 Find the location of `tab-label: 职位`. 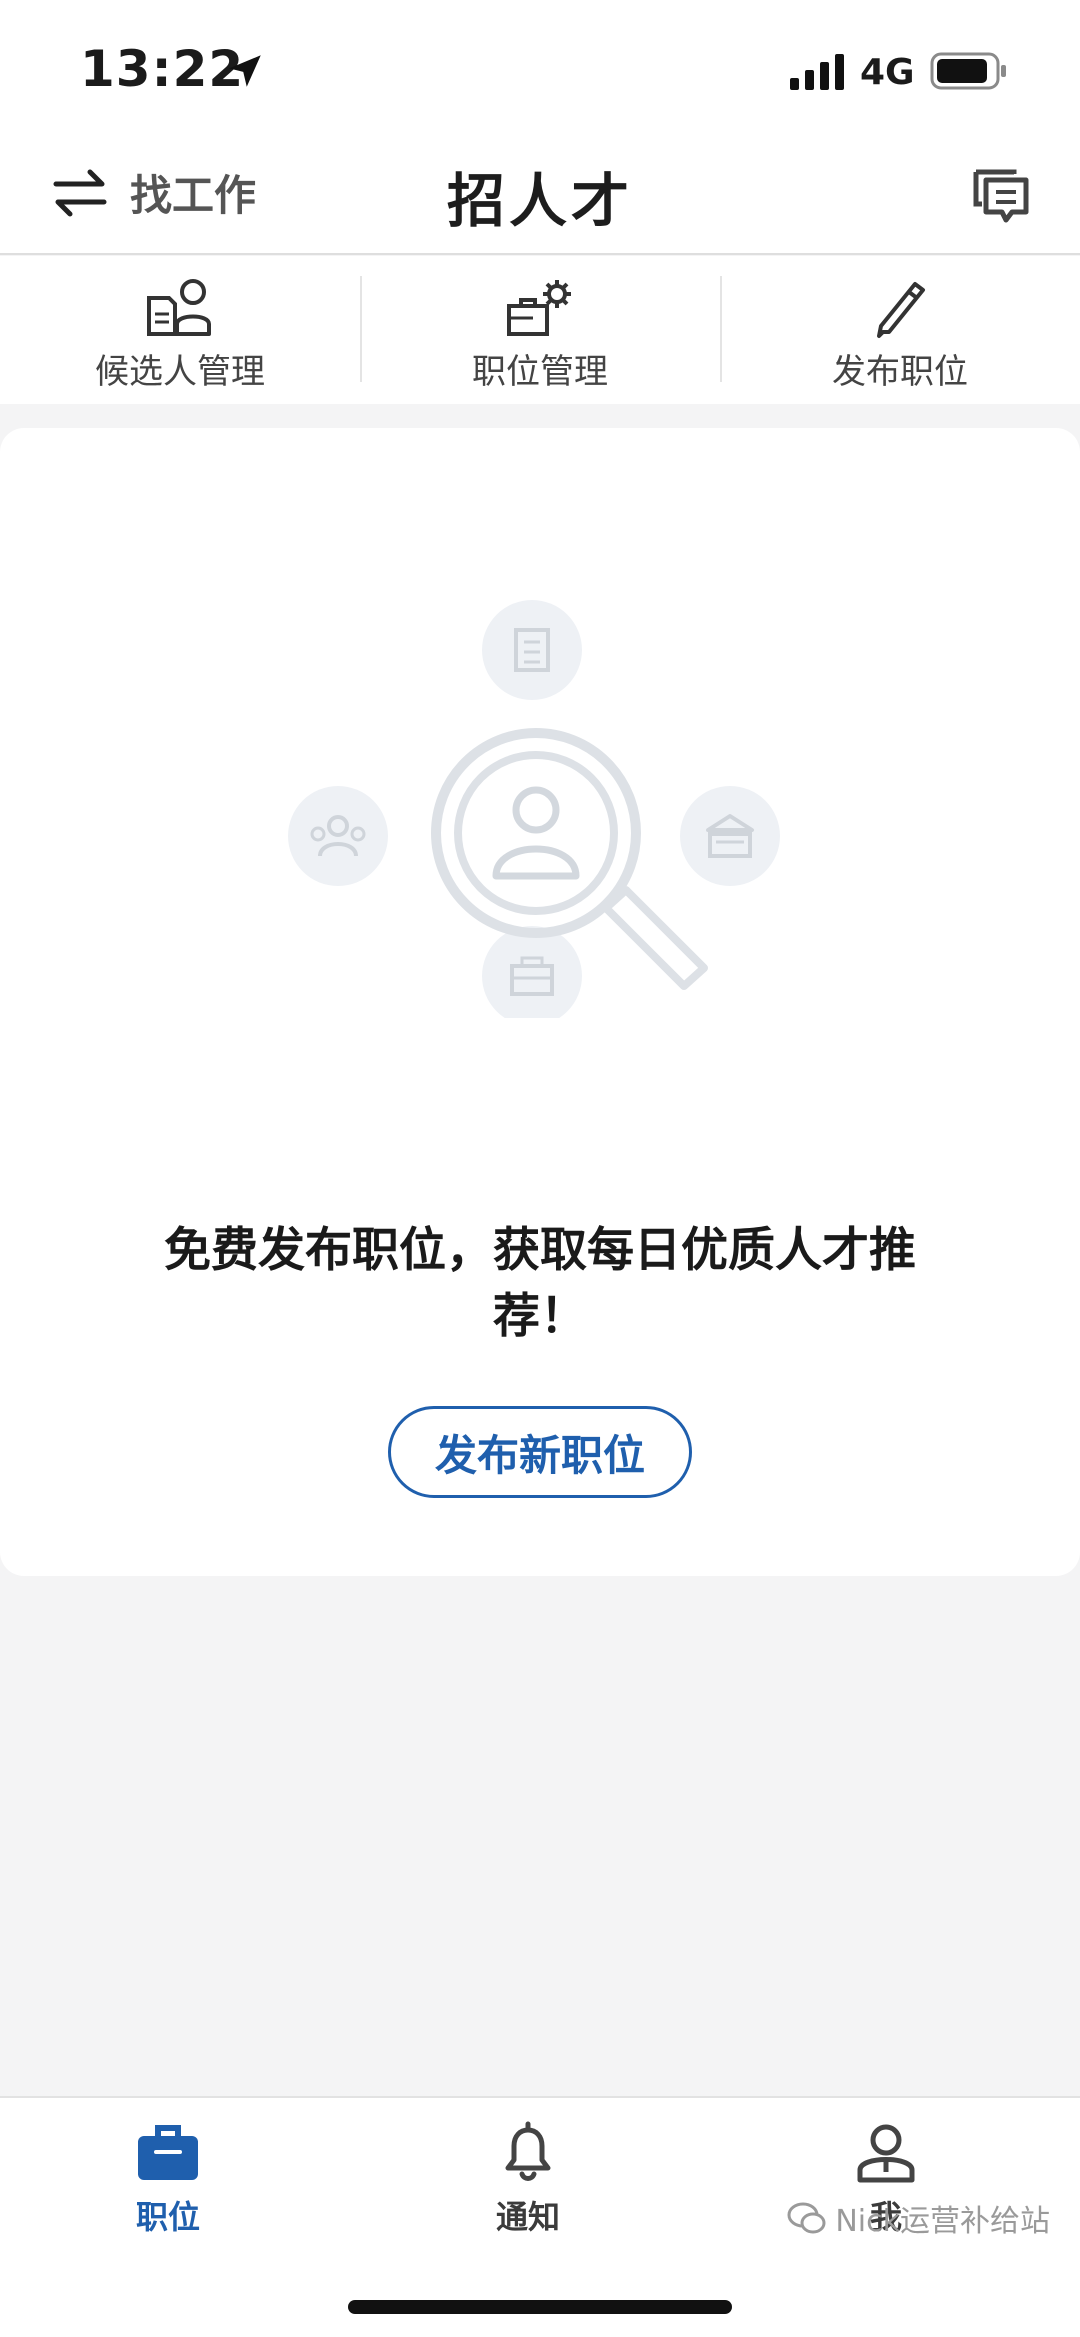

tab-label: 职位 is located at coordinates (167, 2217).